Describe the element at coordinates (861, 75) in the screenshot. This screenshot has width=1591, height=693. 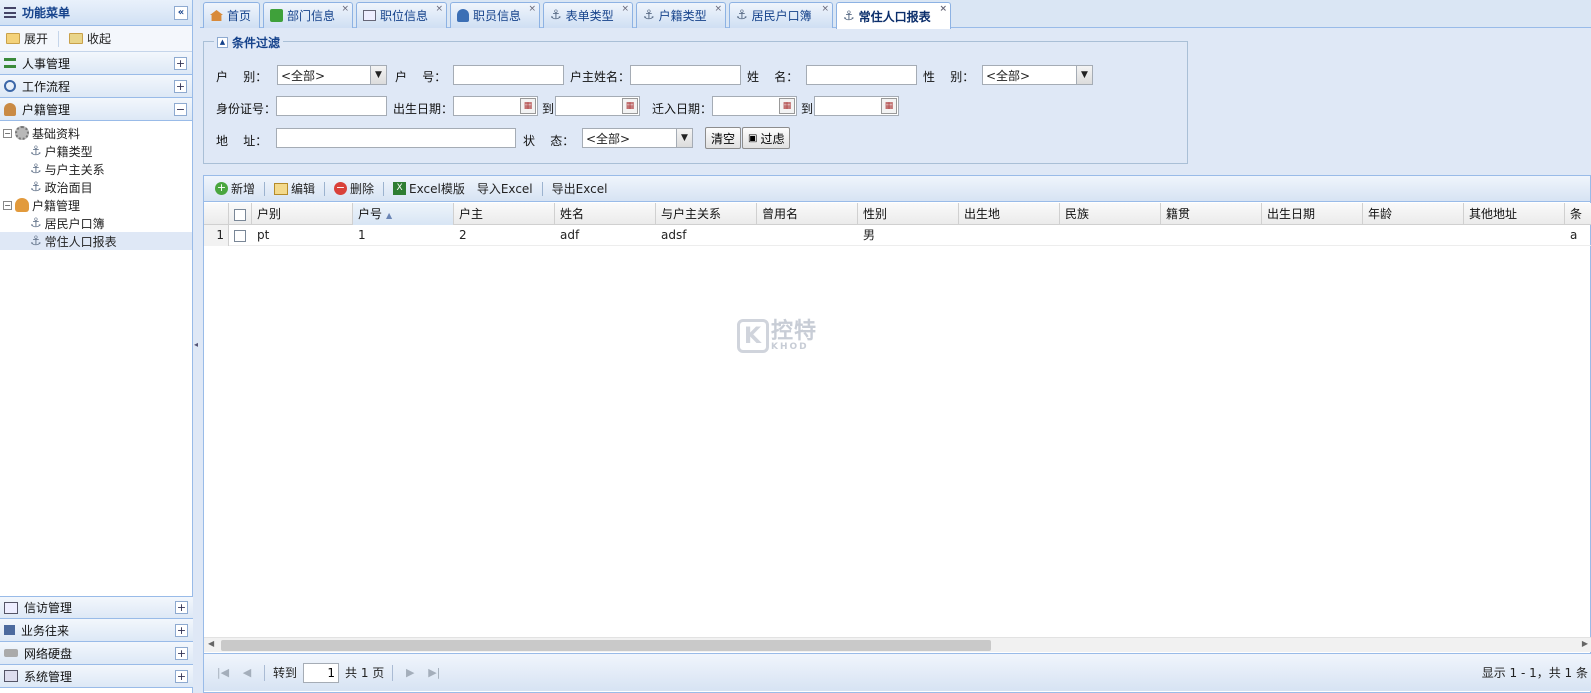
I see `input-xingming` at that location.